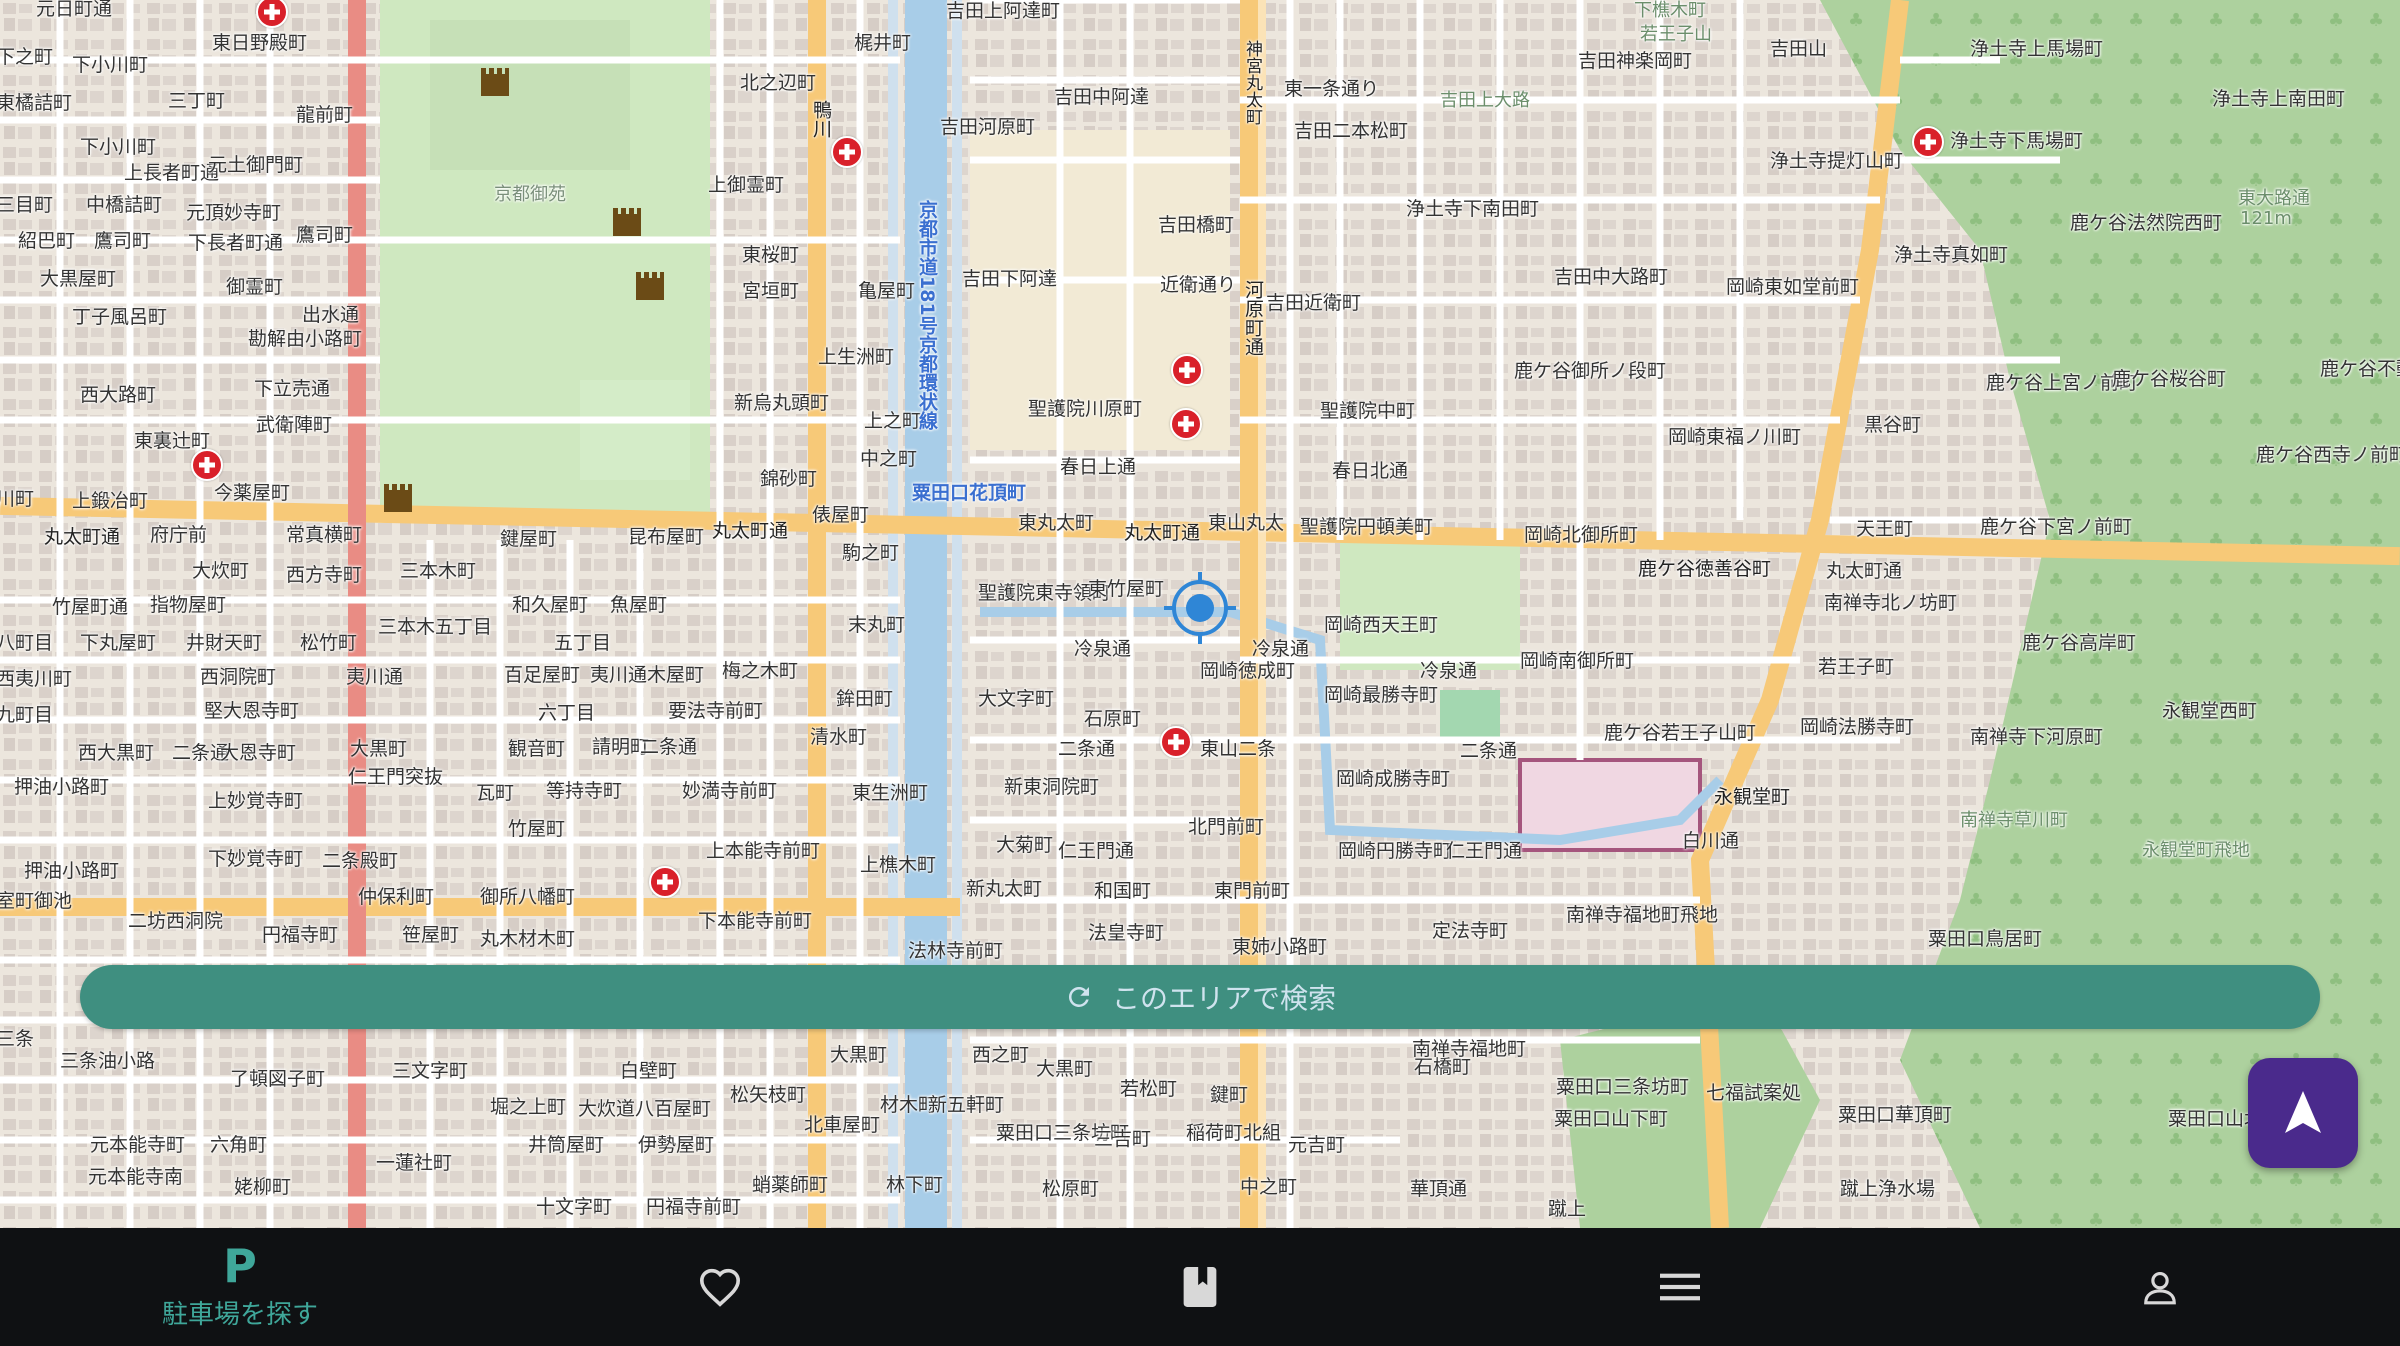 Image resolution: width=2400 pixels, height=1346 pixels. What do you see at coordinates (1248, 671) in the screenshot?
I see `map-label: 岡崎徳成町` at bounding box center [1248, 671].